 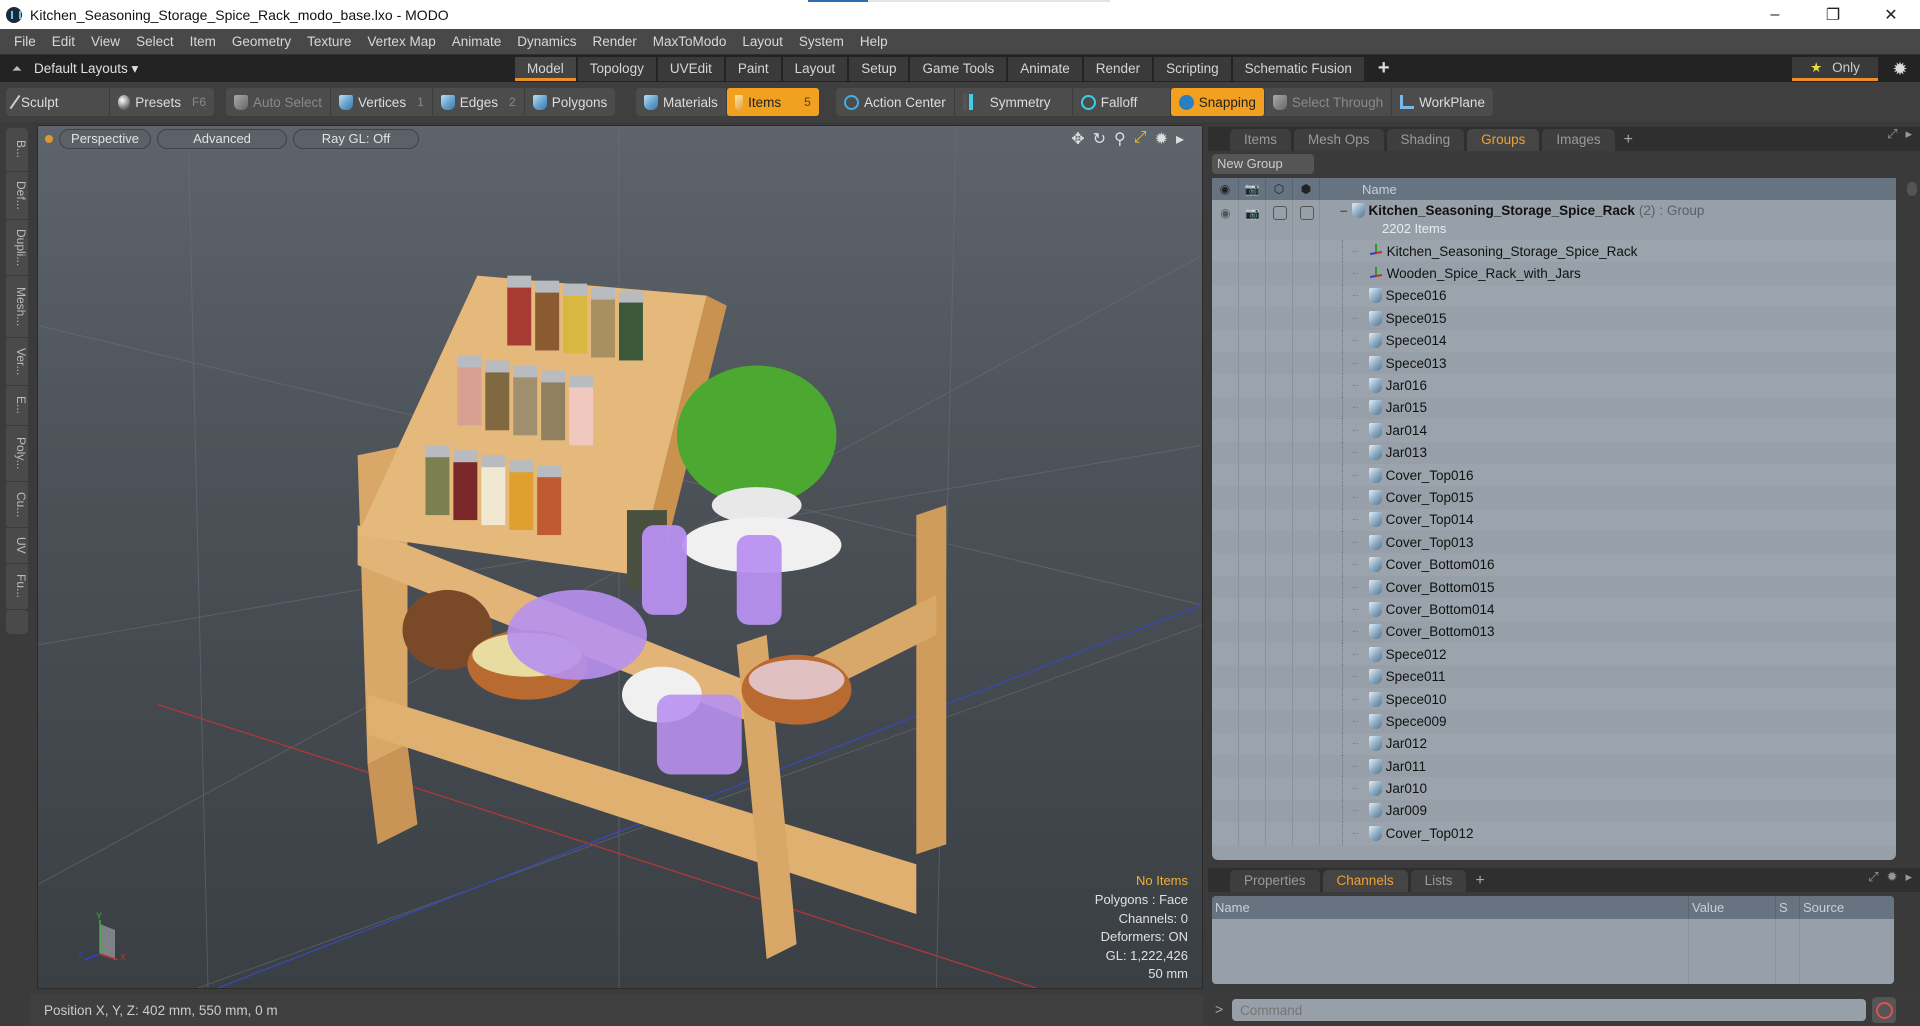 I want to click on vertices-button: Vertices 1, so click(x=382, y=102).